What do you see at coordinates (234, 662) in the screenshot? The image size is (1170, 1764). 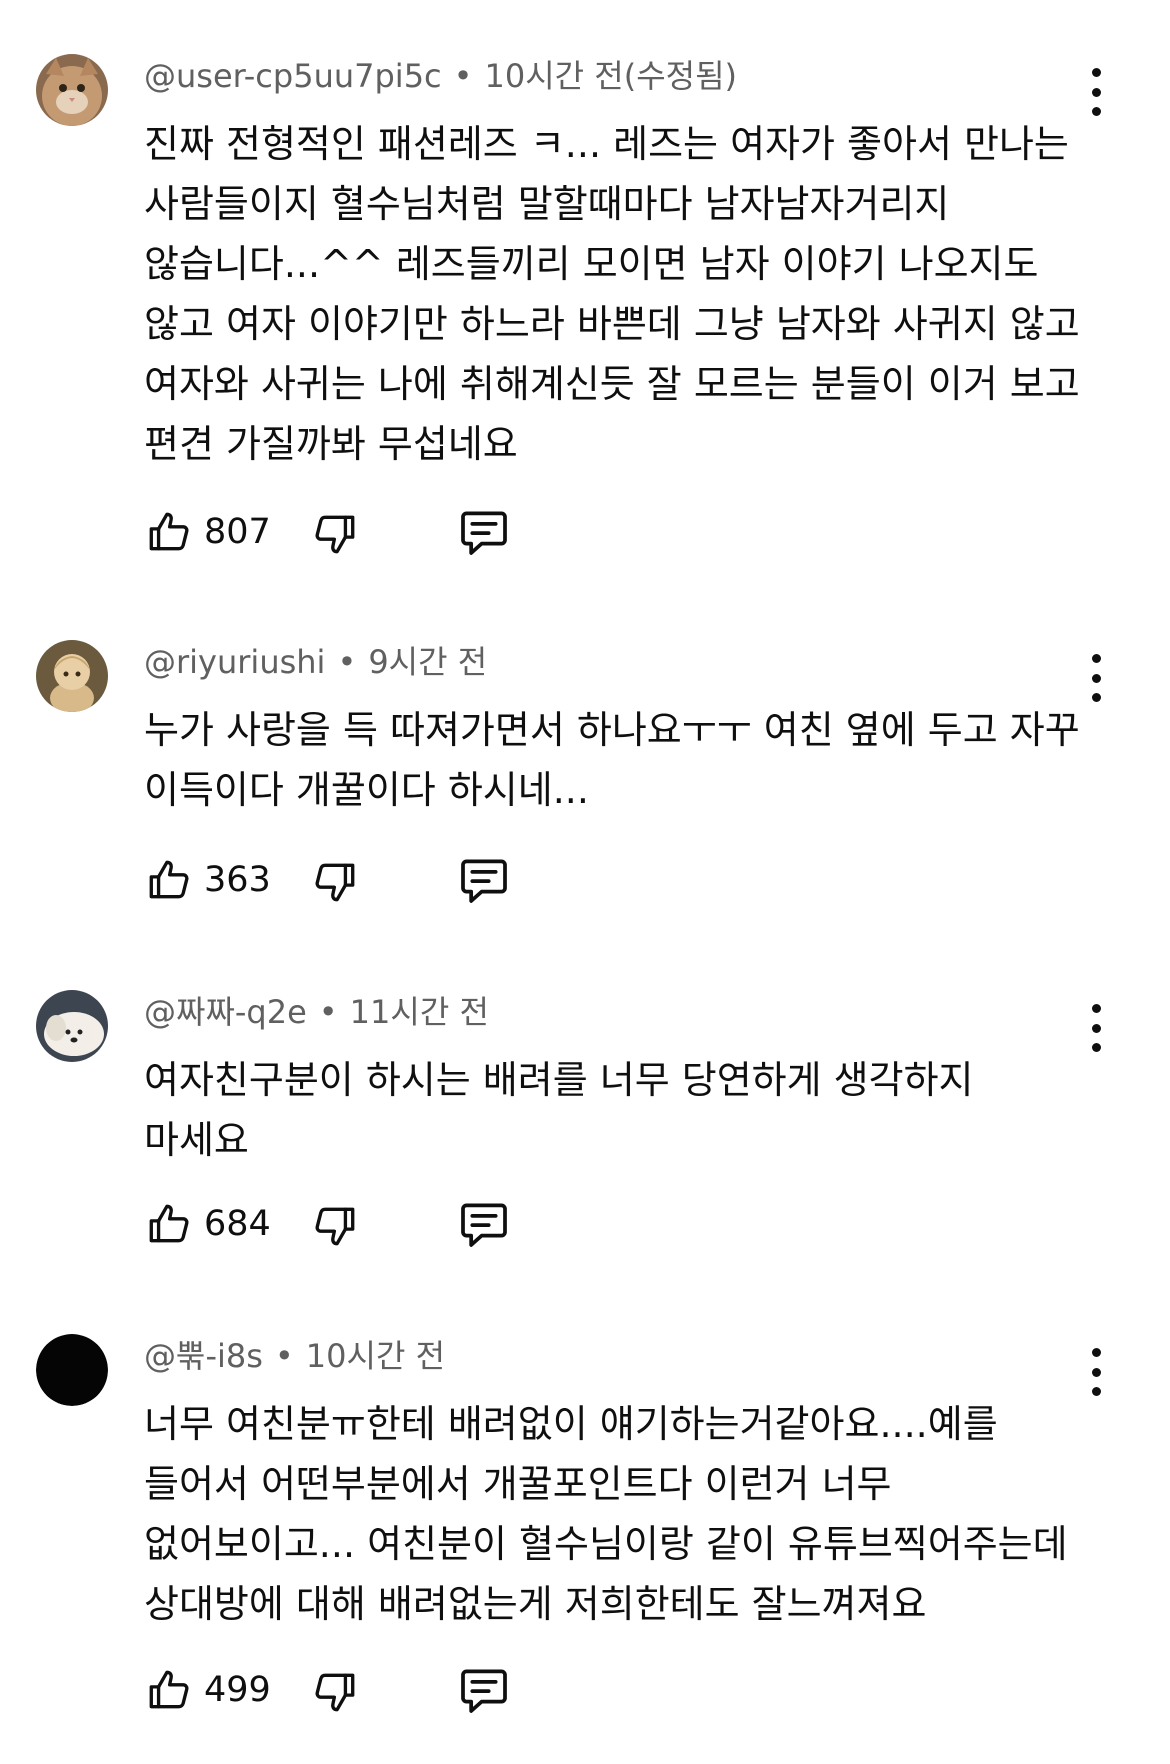 I see `comment-author: @riyuriushi` at bounding box center [234, 662].